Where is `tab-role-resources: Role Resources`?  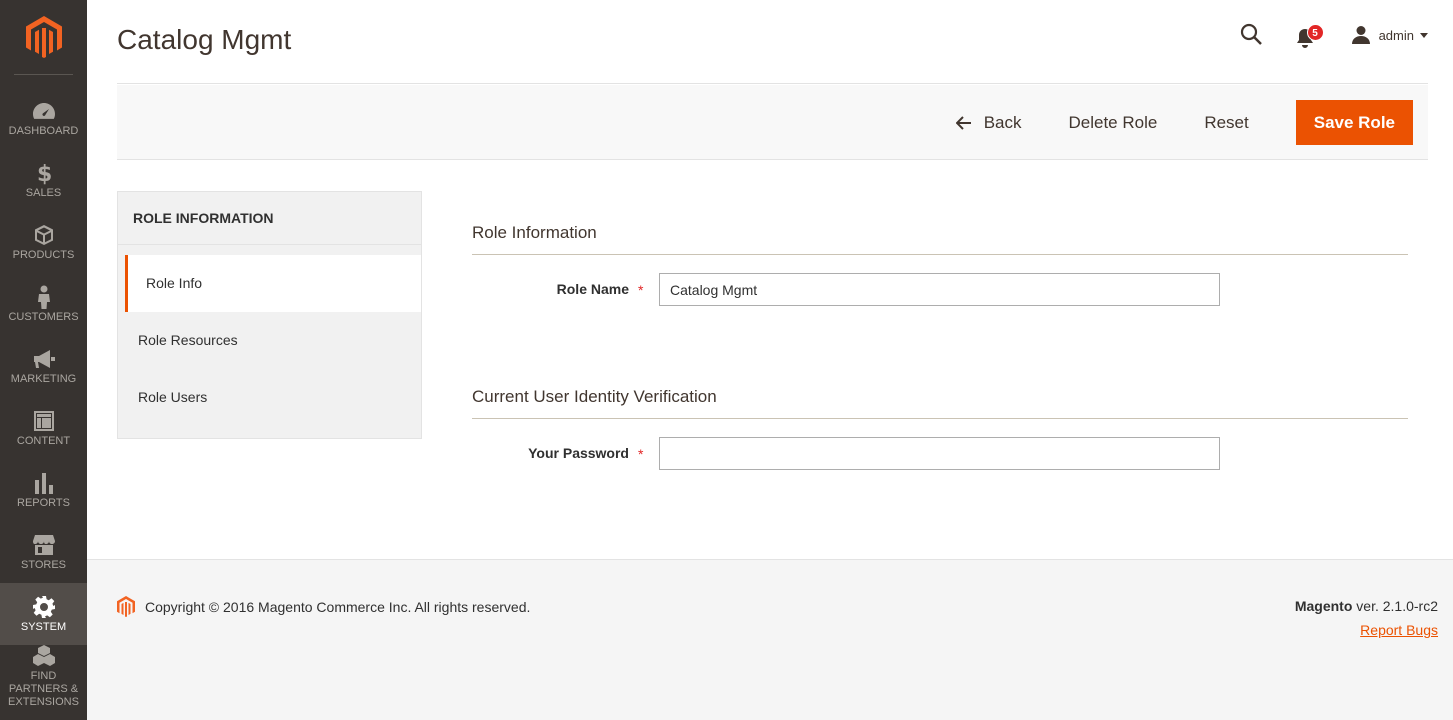
tab-role-resources: Role Resources is located at coordinates (269, 340).